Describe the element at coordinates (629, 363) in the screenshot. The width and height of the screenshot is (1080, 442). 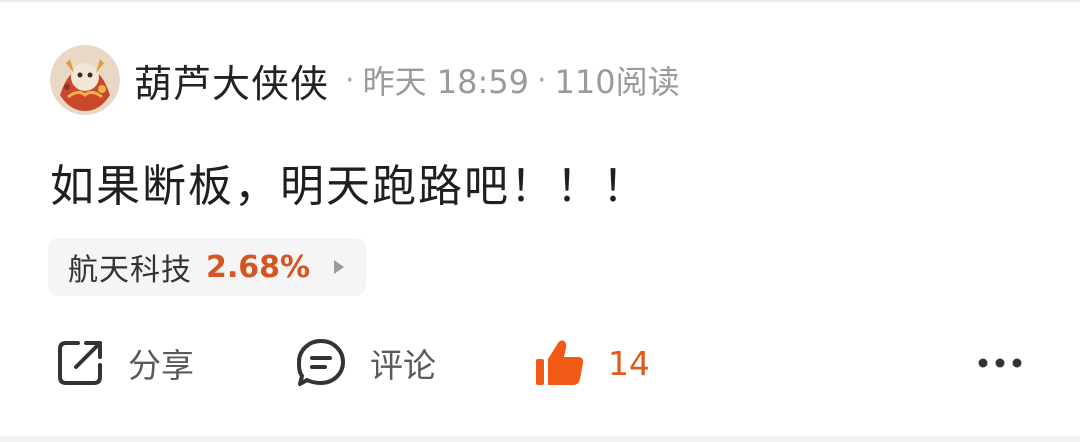
I see `like-count: 14` at that location.